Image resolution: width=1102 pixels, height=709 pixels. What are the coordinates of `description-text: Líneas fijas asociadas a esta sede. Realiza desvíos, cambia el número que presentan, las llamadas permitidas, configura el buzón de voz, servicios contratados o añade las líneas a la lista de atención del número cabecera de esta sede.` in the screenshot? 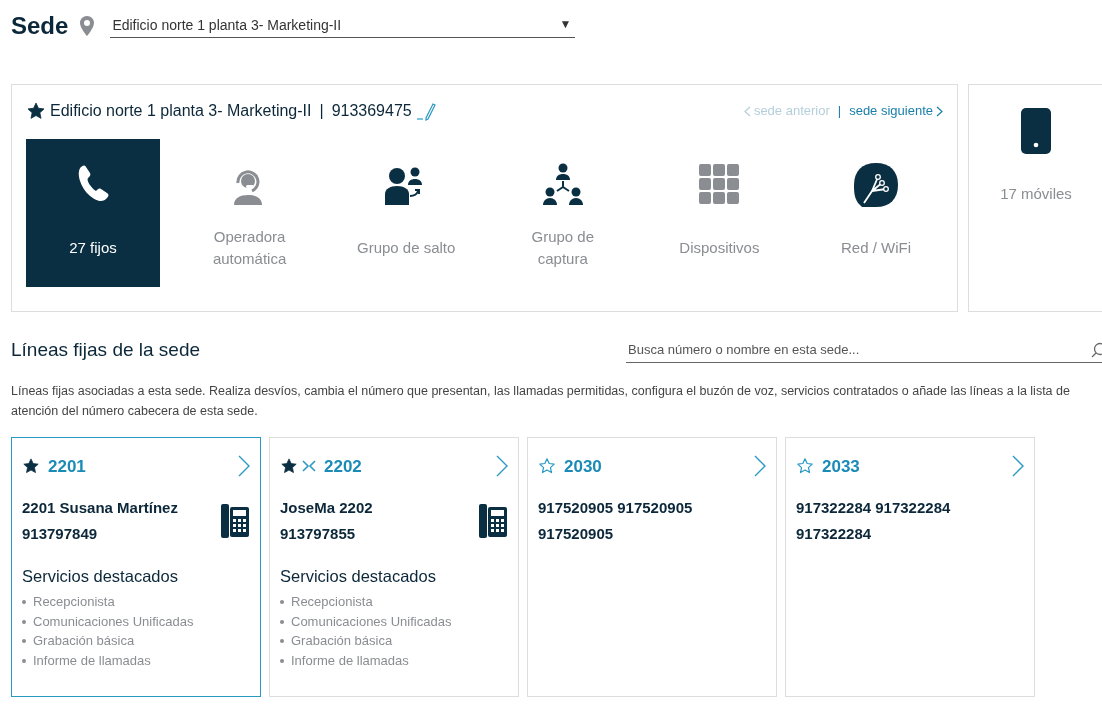 It's located at (541, 401).